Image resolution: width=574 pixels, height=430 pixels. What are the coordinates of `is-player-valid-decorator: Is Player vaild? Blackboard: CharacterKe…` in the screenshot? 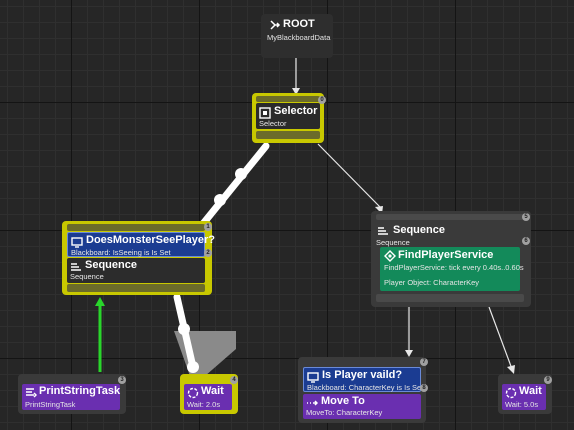 It's located at (363, 379).